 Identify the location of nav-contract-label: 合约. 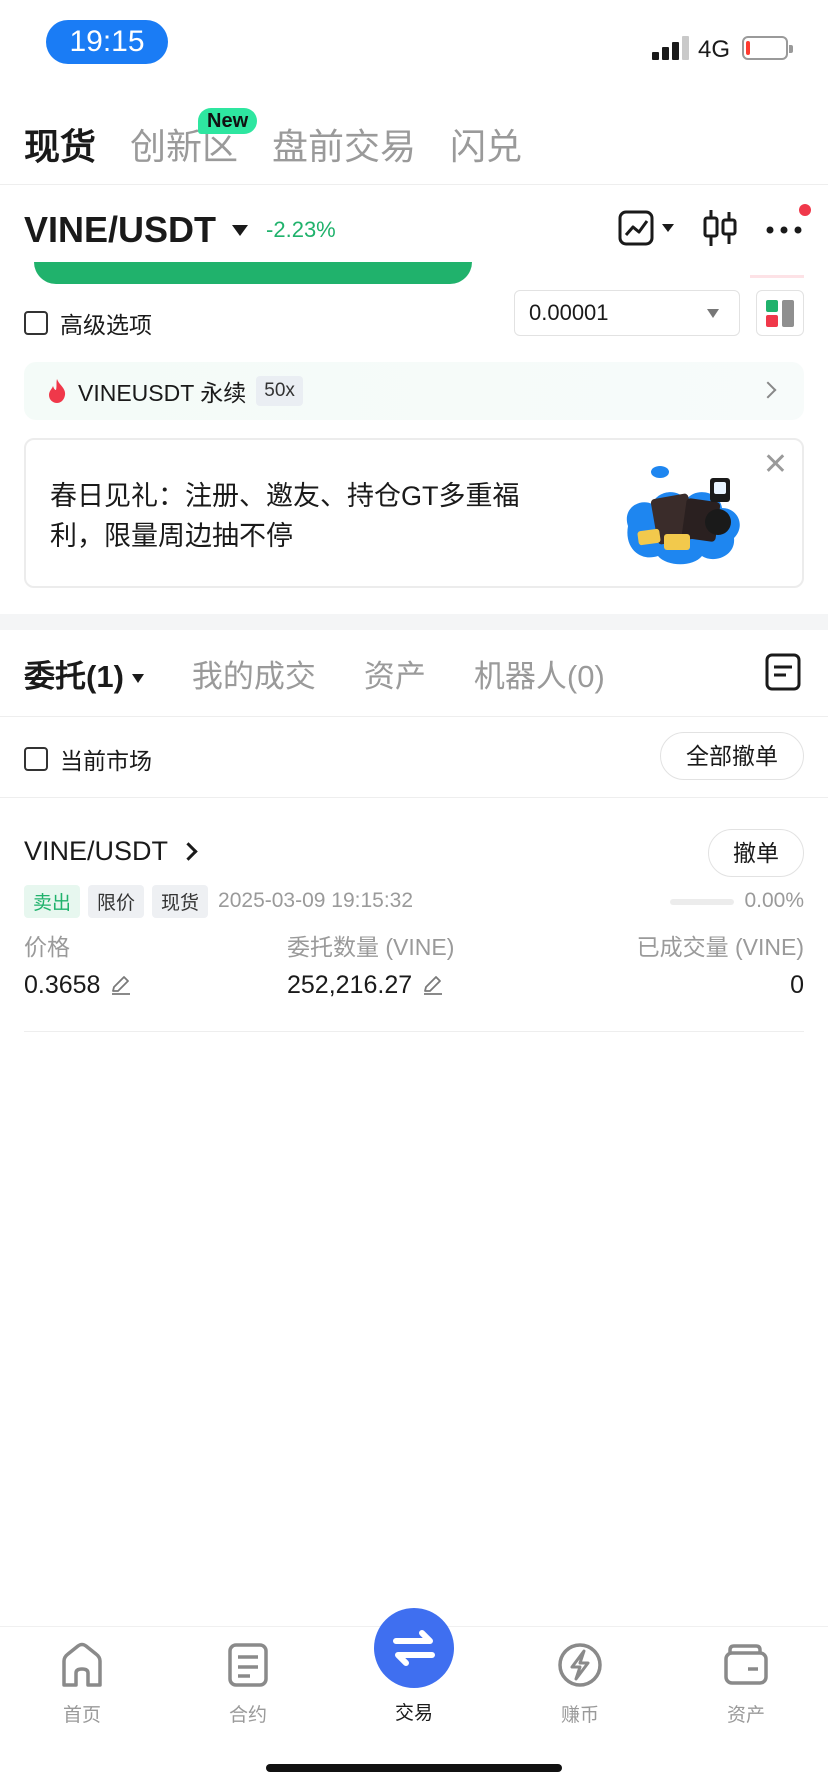
(247, 1715).